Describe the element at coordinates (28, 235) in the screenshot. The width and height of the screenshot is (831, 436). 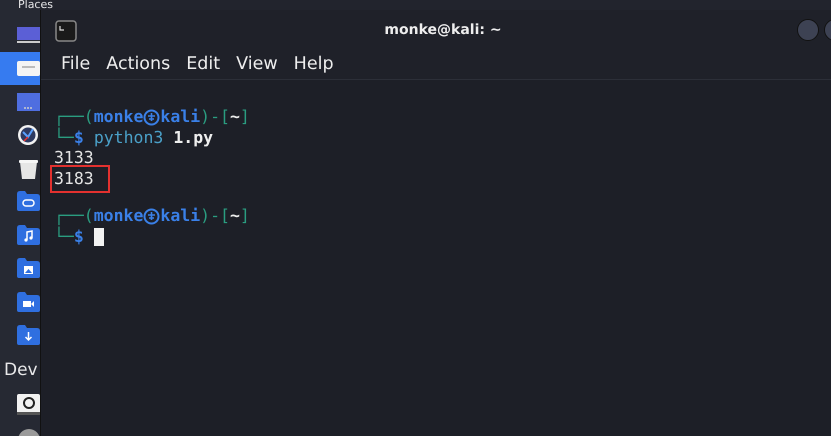
I see `music-folder-icon` at that location.